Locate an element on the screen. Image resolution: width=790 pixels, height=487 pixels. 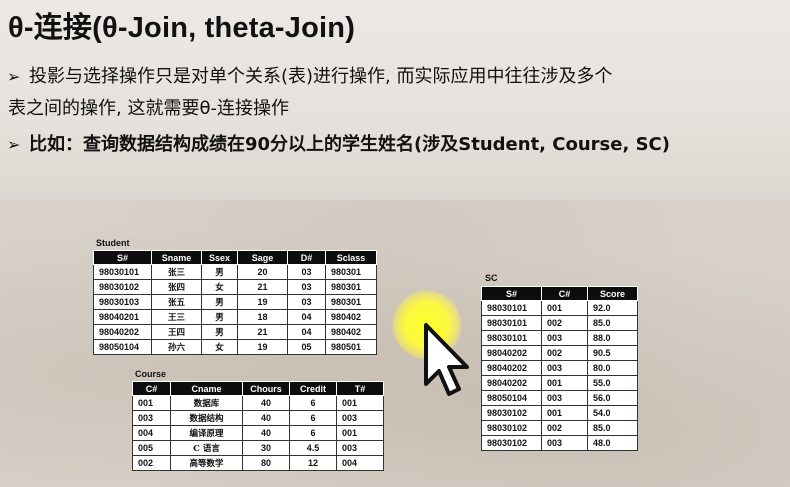
student-cell: 98030101 is located at coordinates (122, 272).